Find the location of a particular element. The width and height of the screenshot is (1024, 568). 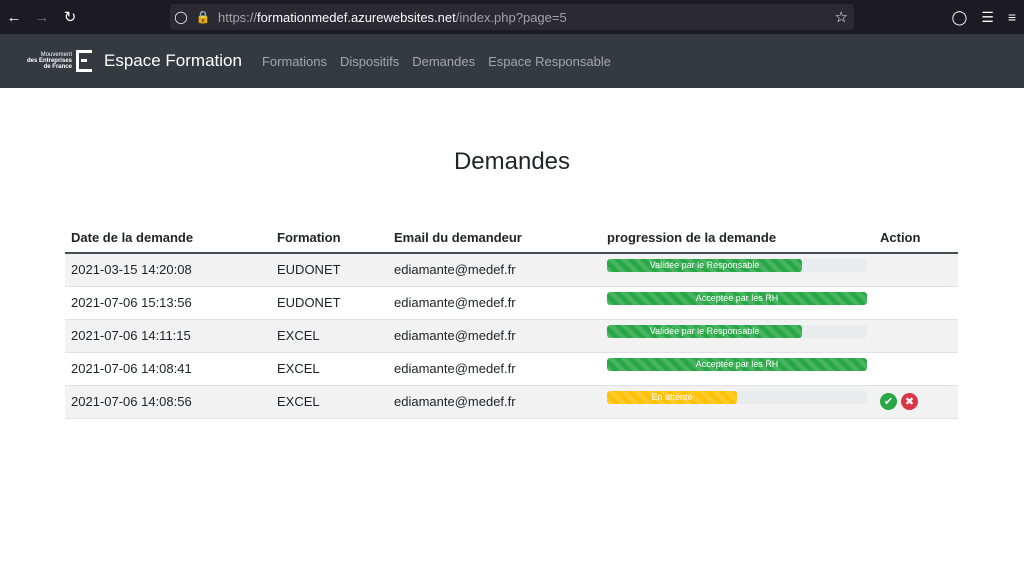

medef-logo: Mouvement des Entreprises de France is located at coordinates (54, 61).